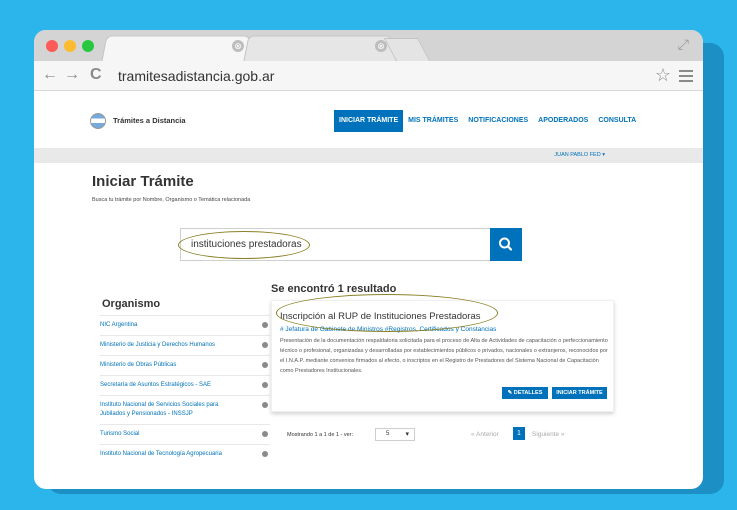 Image resolution: width=737 pixels, height=510 pixels. I want to click on search-icon, so click(506, 244).